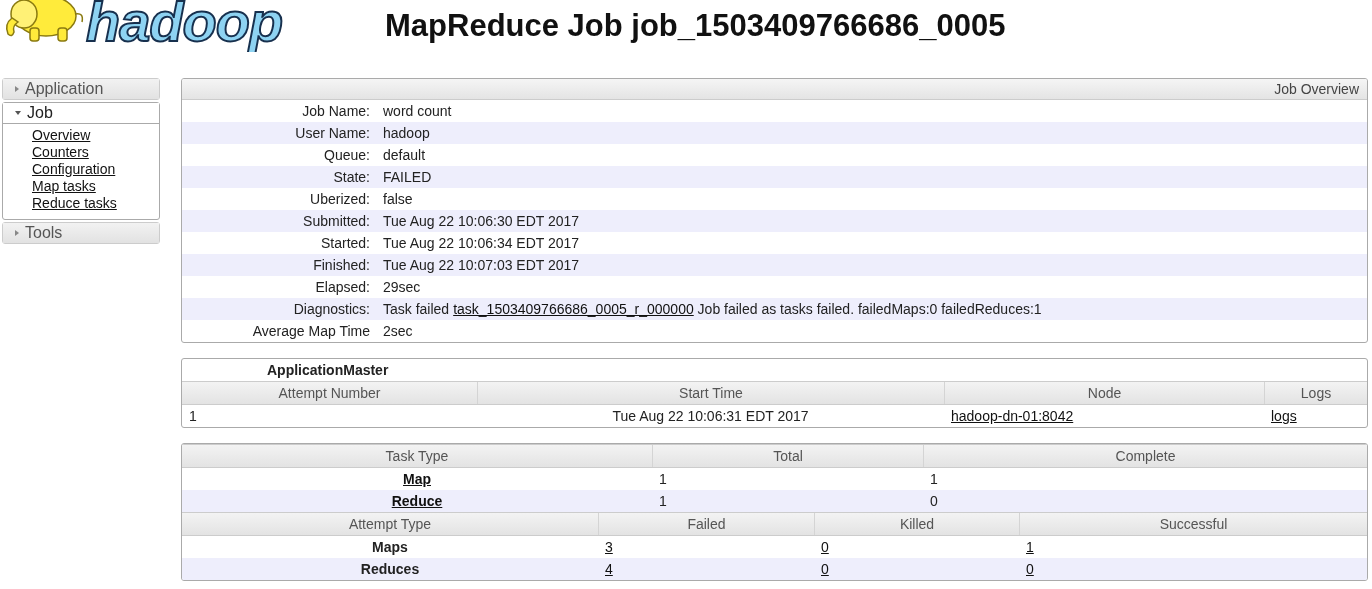 This screenshot has width=1372, height=589. I want to click on sidebar-link: Configuration, so click(74, 169).